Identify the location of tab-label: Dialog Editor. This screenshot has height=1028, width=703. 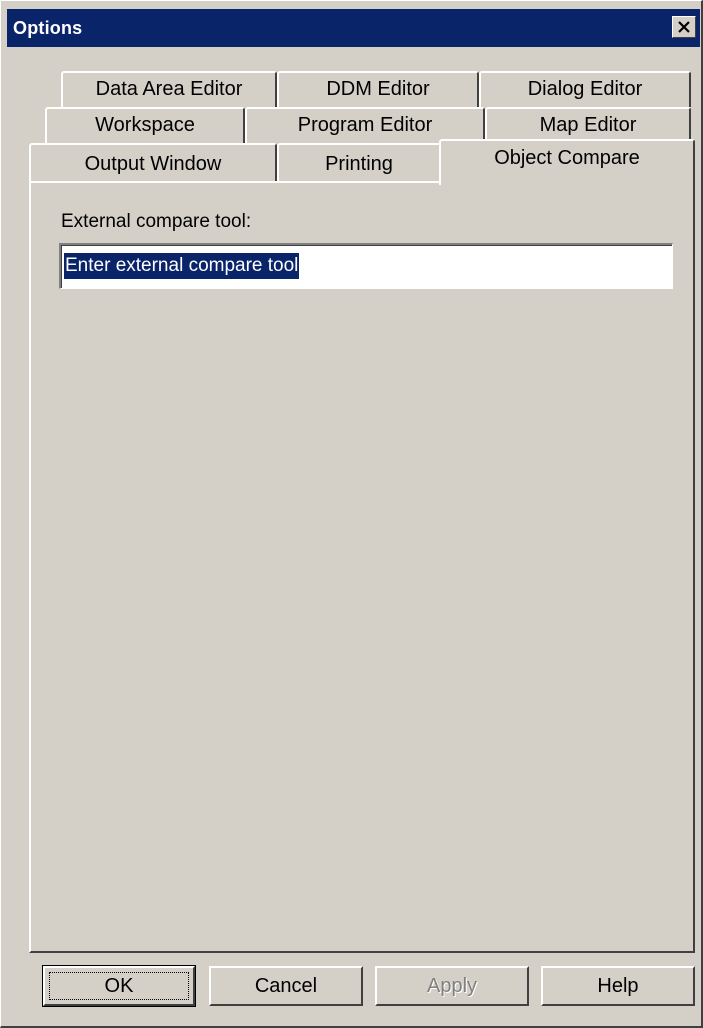
(585, 89).